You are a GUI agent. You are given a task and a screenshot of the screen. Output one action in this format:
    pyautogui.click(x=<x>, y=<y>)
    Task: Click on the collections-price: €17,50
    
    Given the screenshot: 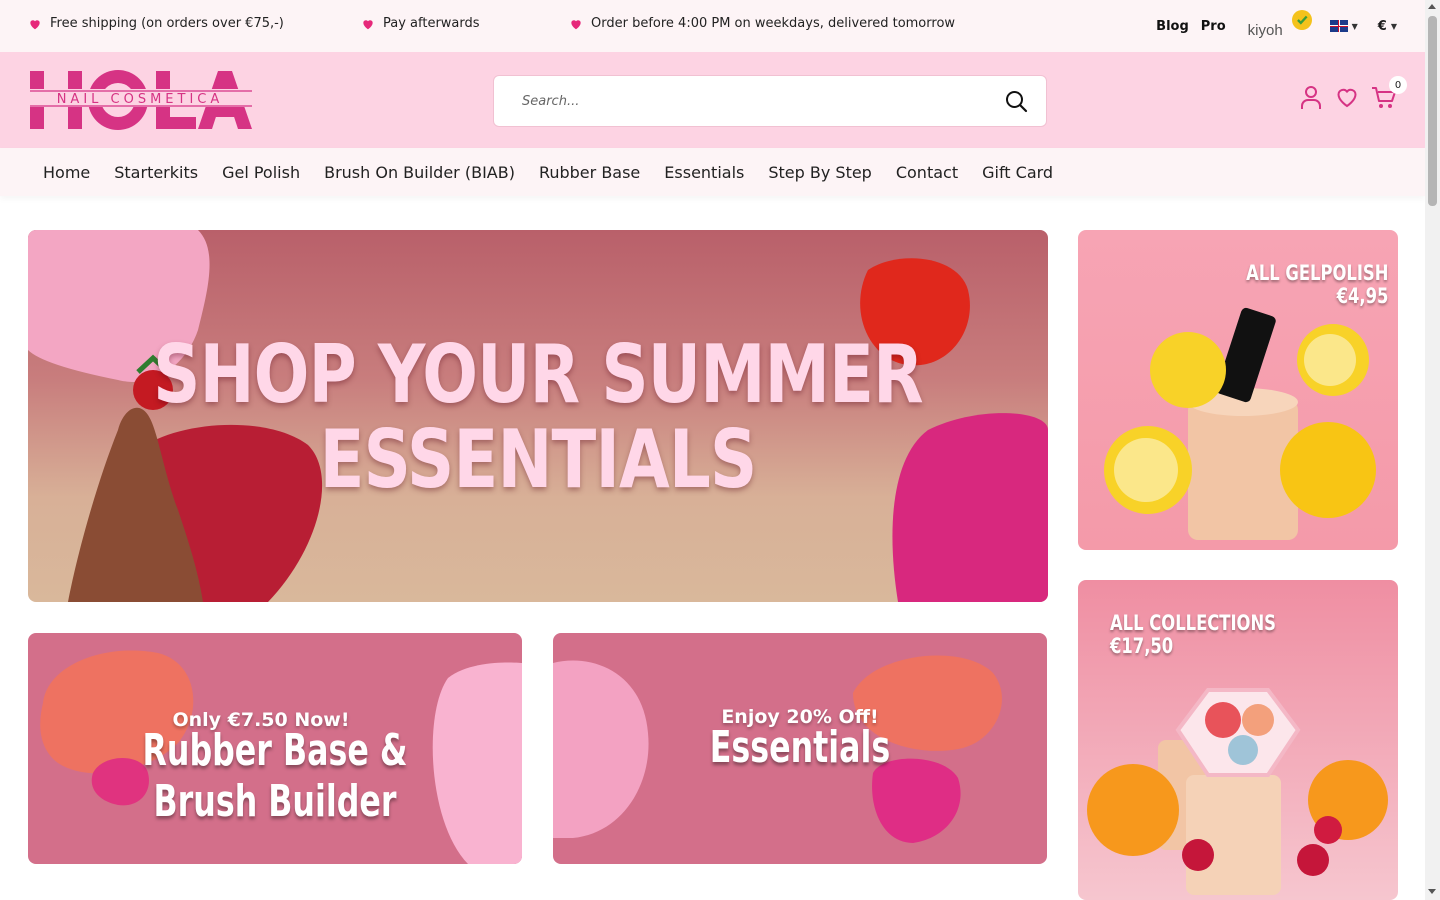 What is the action you would take?
    pyautogui.click(x=1142, y=646)
    